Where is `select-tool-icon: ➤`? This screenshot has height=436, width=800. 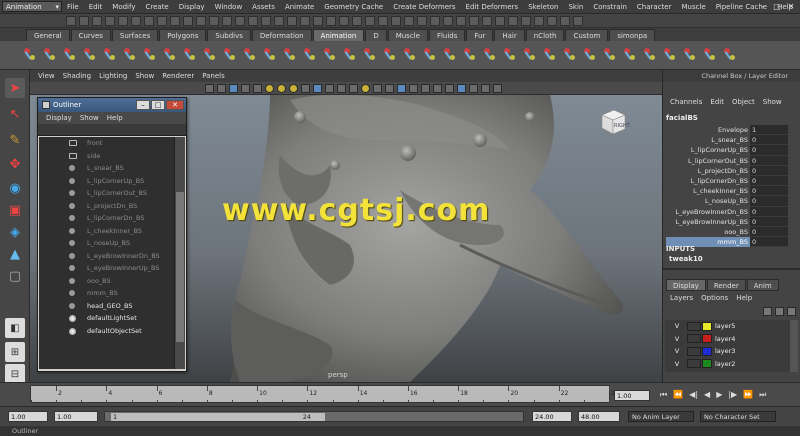
select-tool-icon: ➤ is located at coordinates (15, 88).